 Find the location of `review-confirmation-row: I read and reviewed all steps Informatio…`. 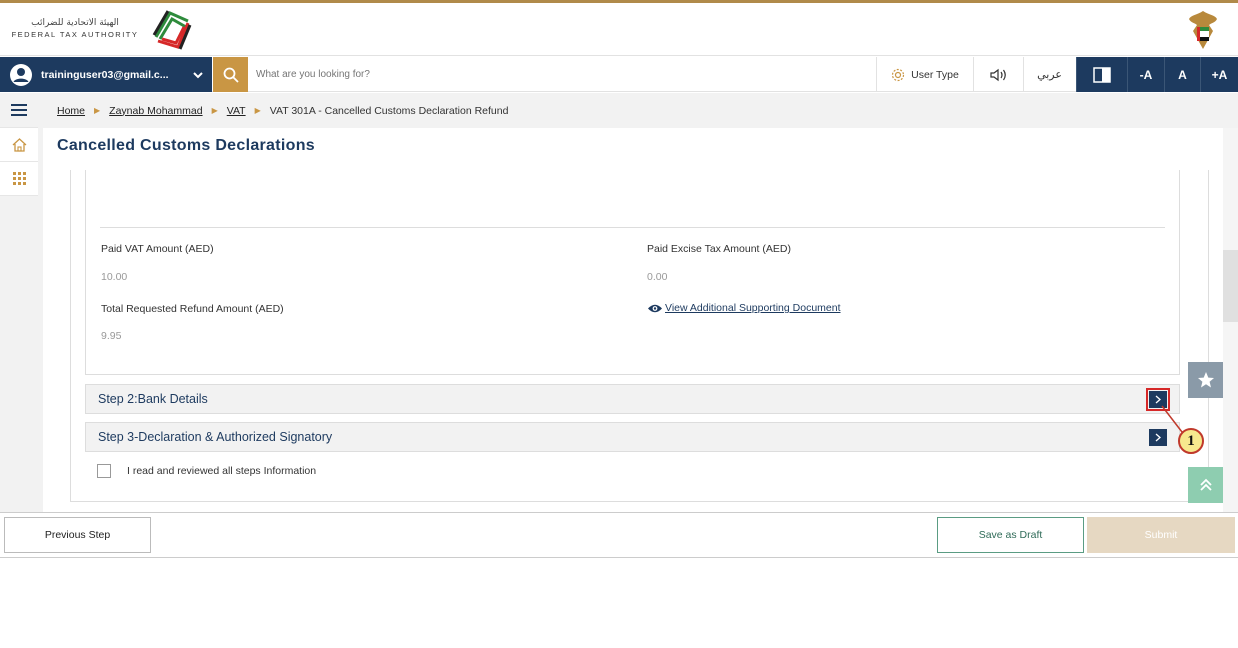

review-confirmation-row: I read and reviewed all steps Informatio… is located at coordinates (206, 471).